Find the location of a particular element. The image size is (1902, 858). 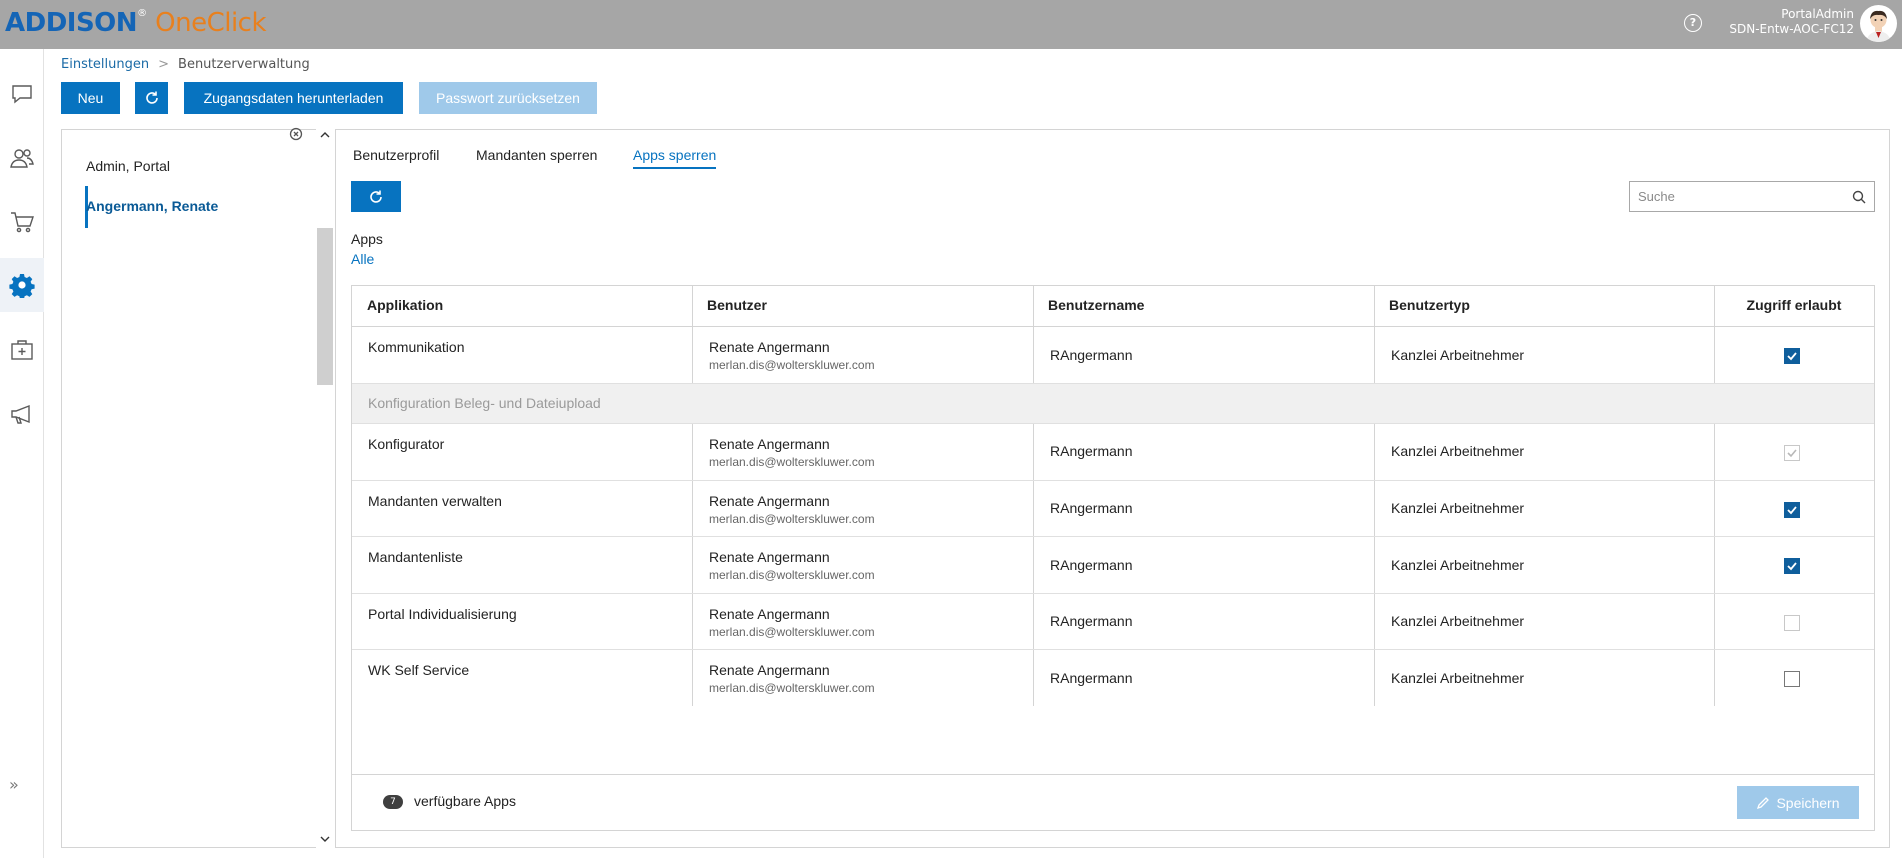

user-host: SDN-Entw-AOC-FC12 is located at coordinates (1791, 29).